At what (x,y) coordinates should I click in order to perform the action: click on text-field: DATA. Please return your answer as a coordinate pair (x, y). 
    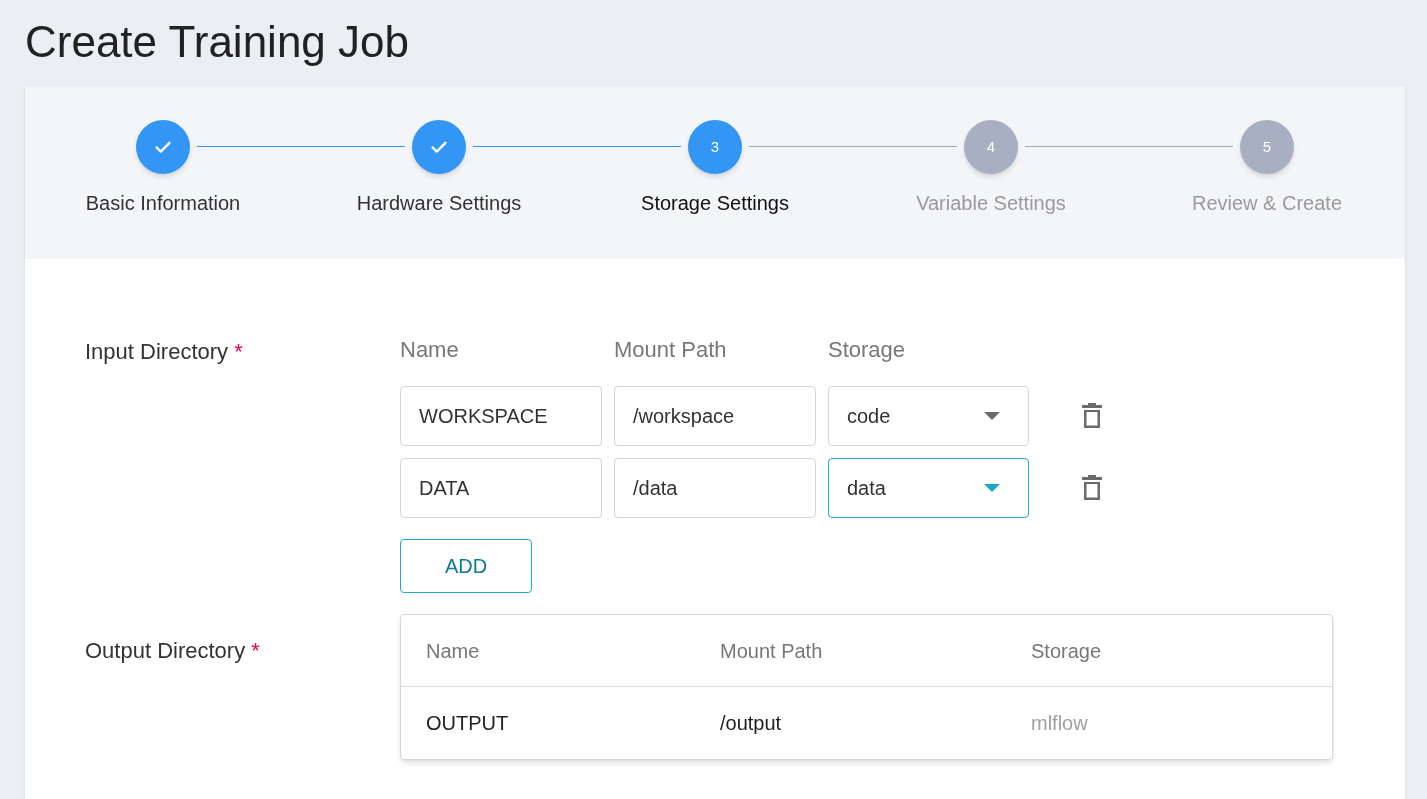
    Looking at the image, I should click on (501, 488).